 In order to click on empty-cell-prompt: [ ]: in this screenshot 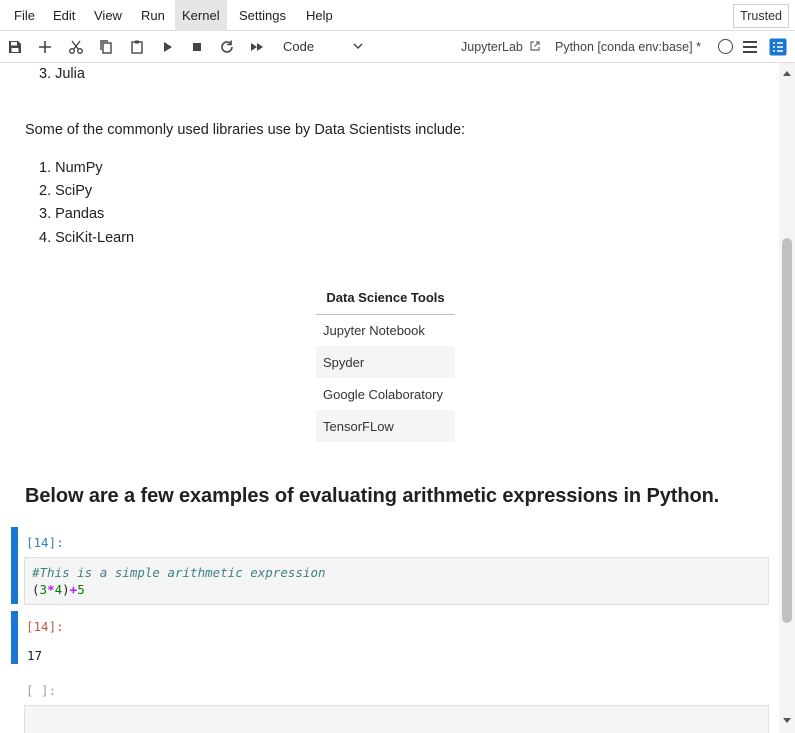, I will do `click(41, 690)`.